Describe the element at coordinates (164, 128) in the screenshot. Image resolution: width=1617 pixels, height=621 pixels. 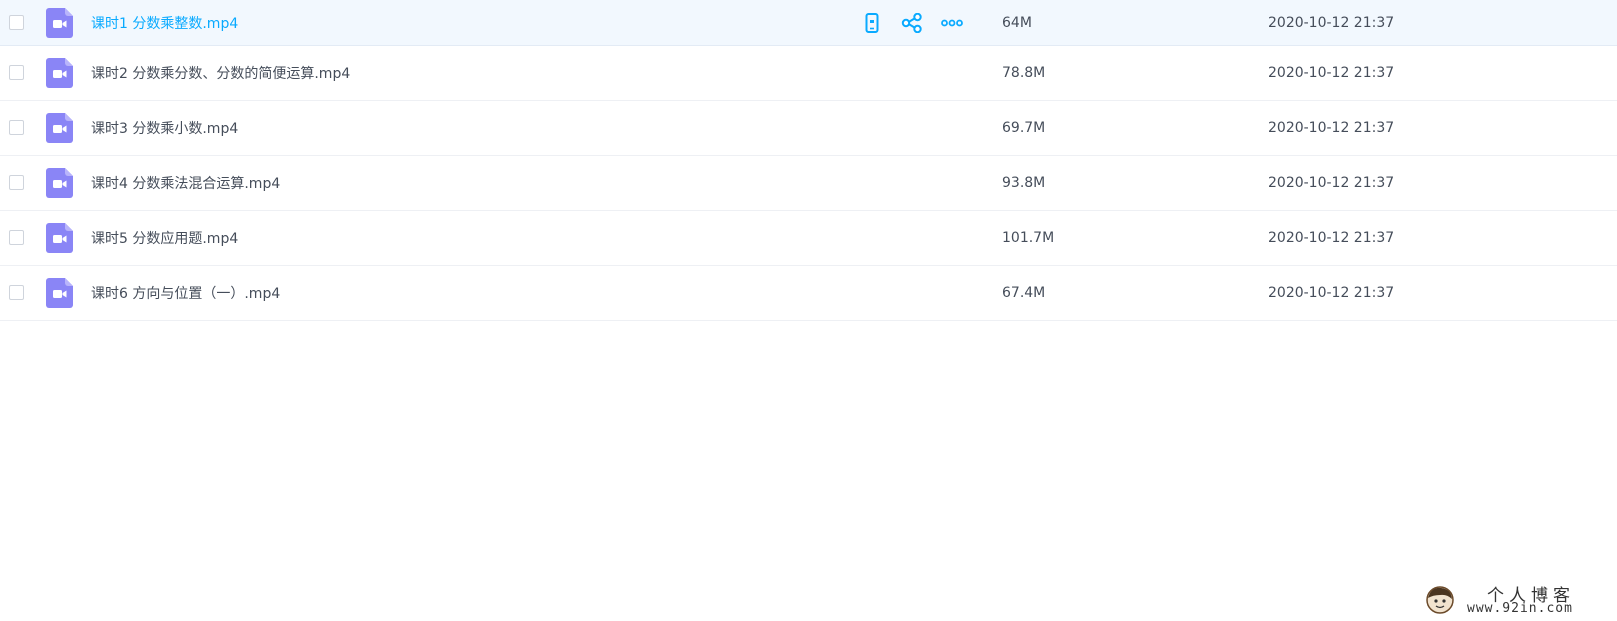
I see `file-name-link: 课时3 分数乘小数.mp4` at that location.